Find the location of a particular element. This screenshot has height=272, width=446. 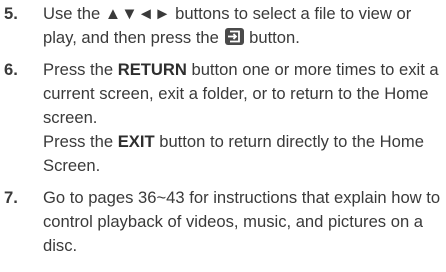

step-number: 7. is located at coordinates (11, 197).